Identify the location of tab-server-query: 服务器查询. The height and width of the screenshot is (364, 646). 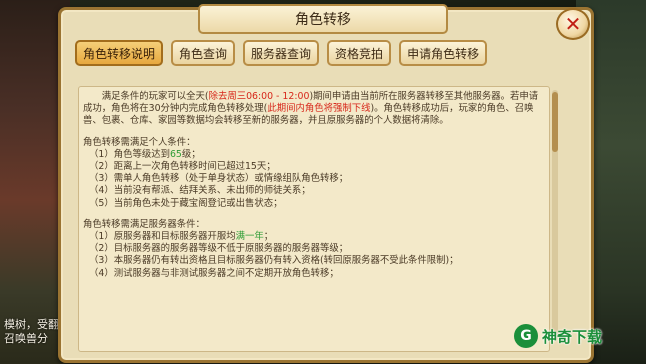
(281, 53).